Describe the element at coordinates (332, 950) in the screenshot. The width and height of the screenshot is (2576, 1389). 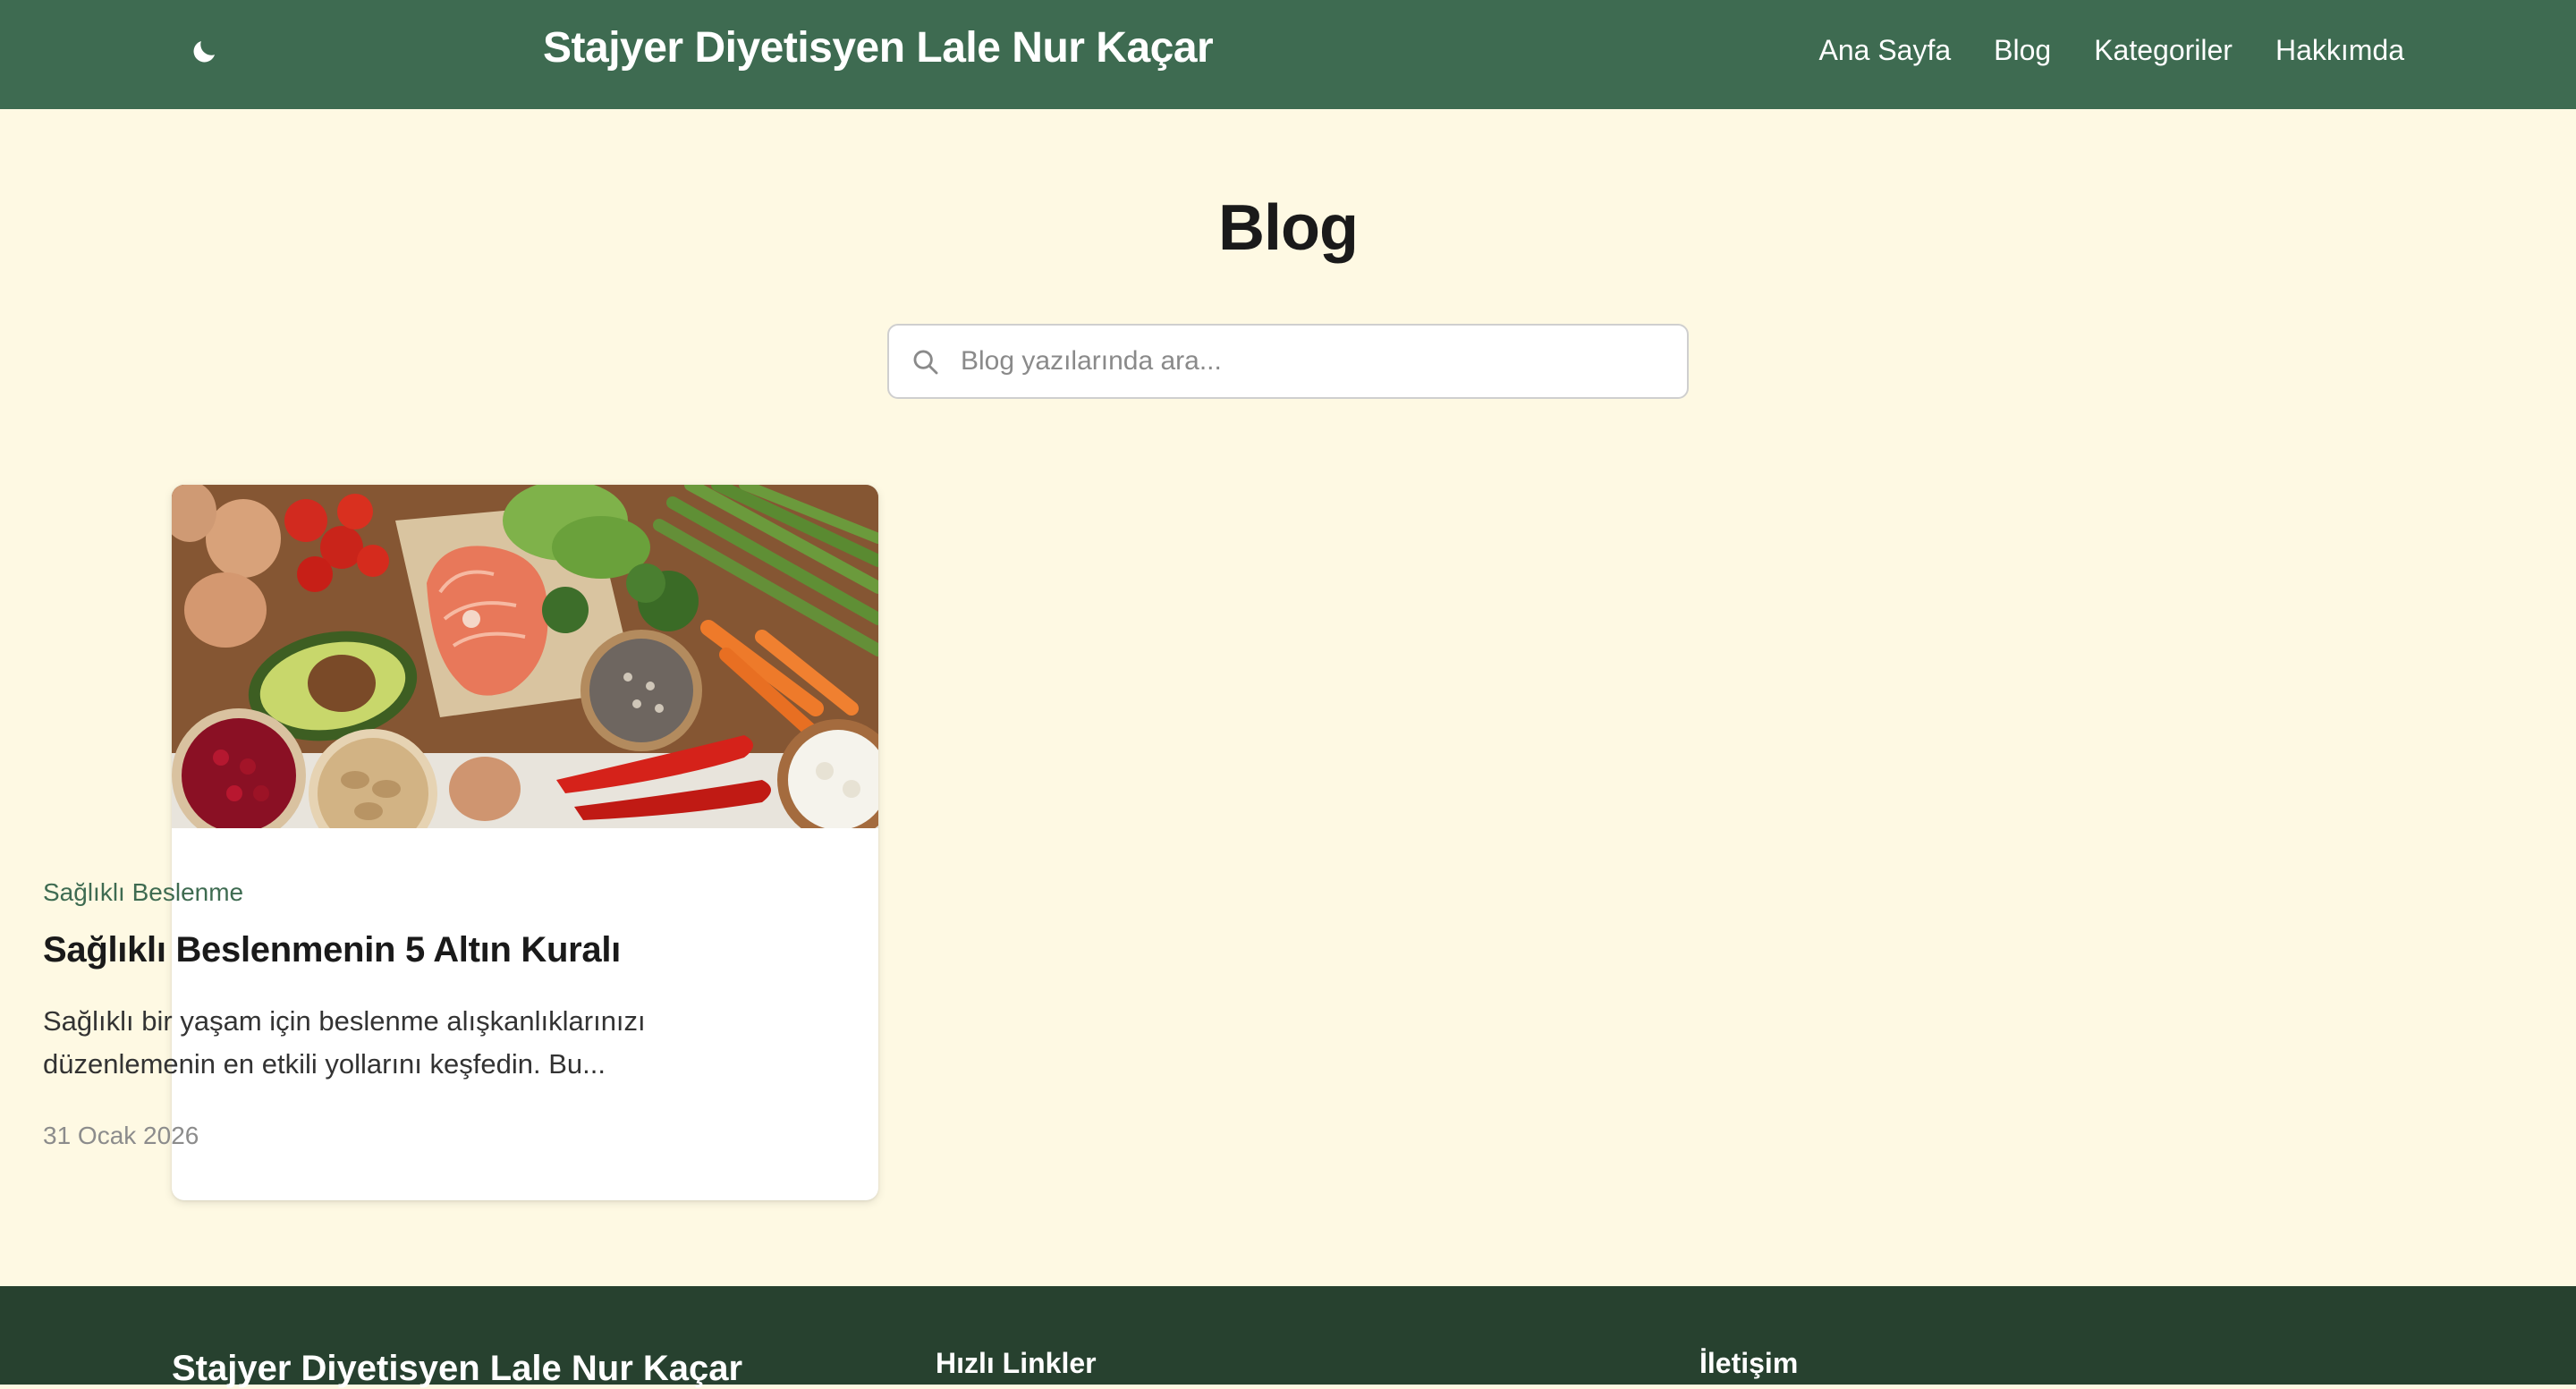
I see `post-title: Sağlıklı Beslenmenin 5 Altın Kuralı` at that location.